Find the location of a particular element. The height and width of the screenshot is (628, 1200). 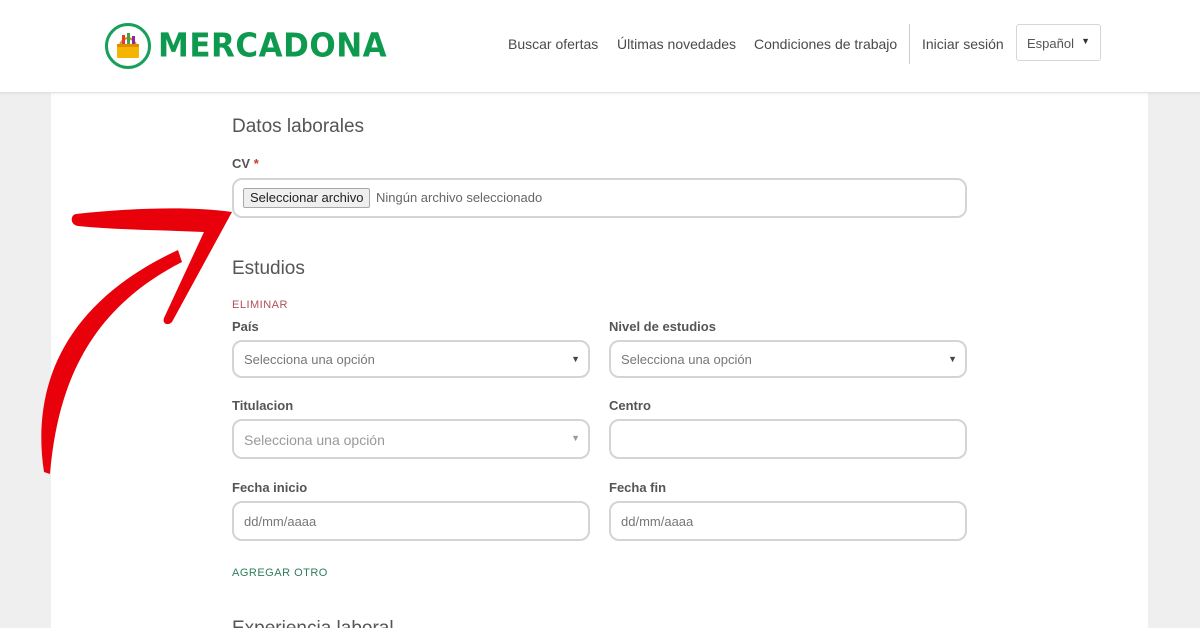

section-title-datos-laborales: Datos laborales is located at coordinates (298, 126).